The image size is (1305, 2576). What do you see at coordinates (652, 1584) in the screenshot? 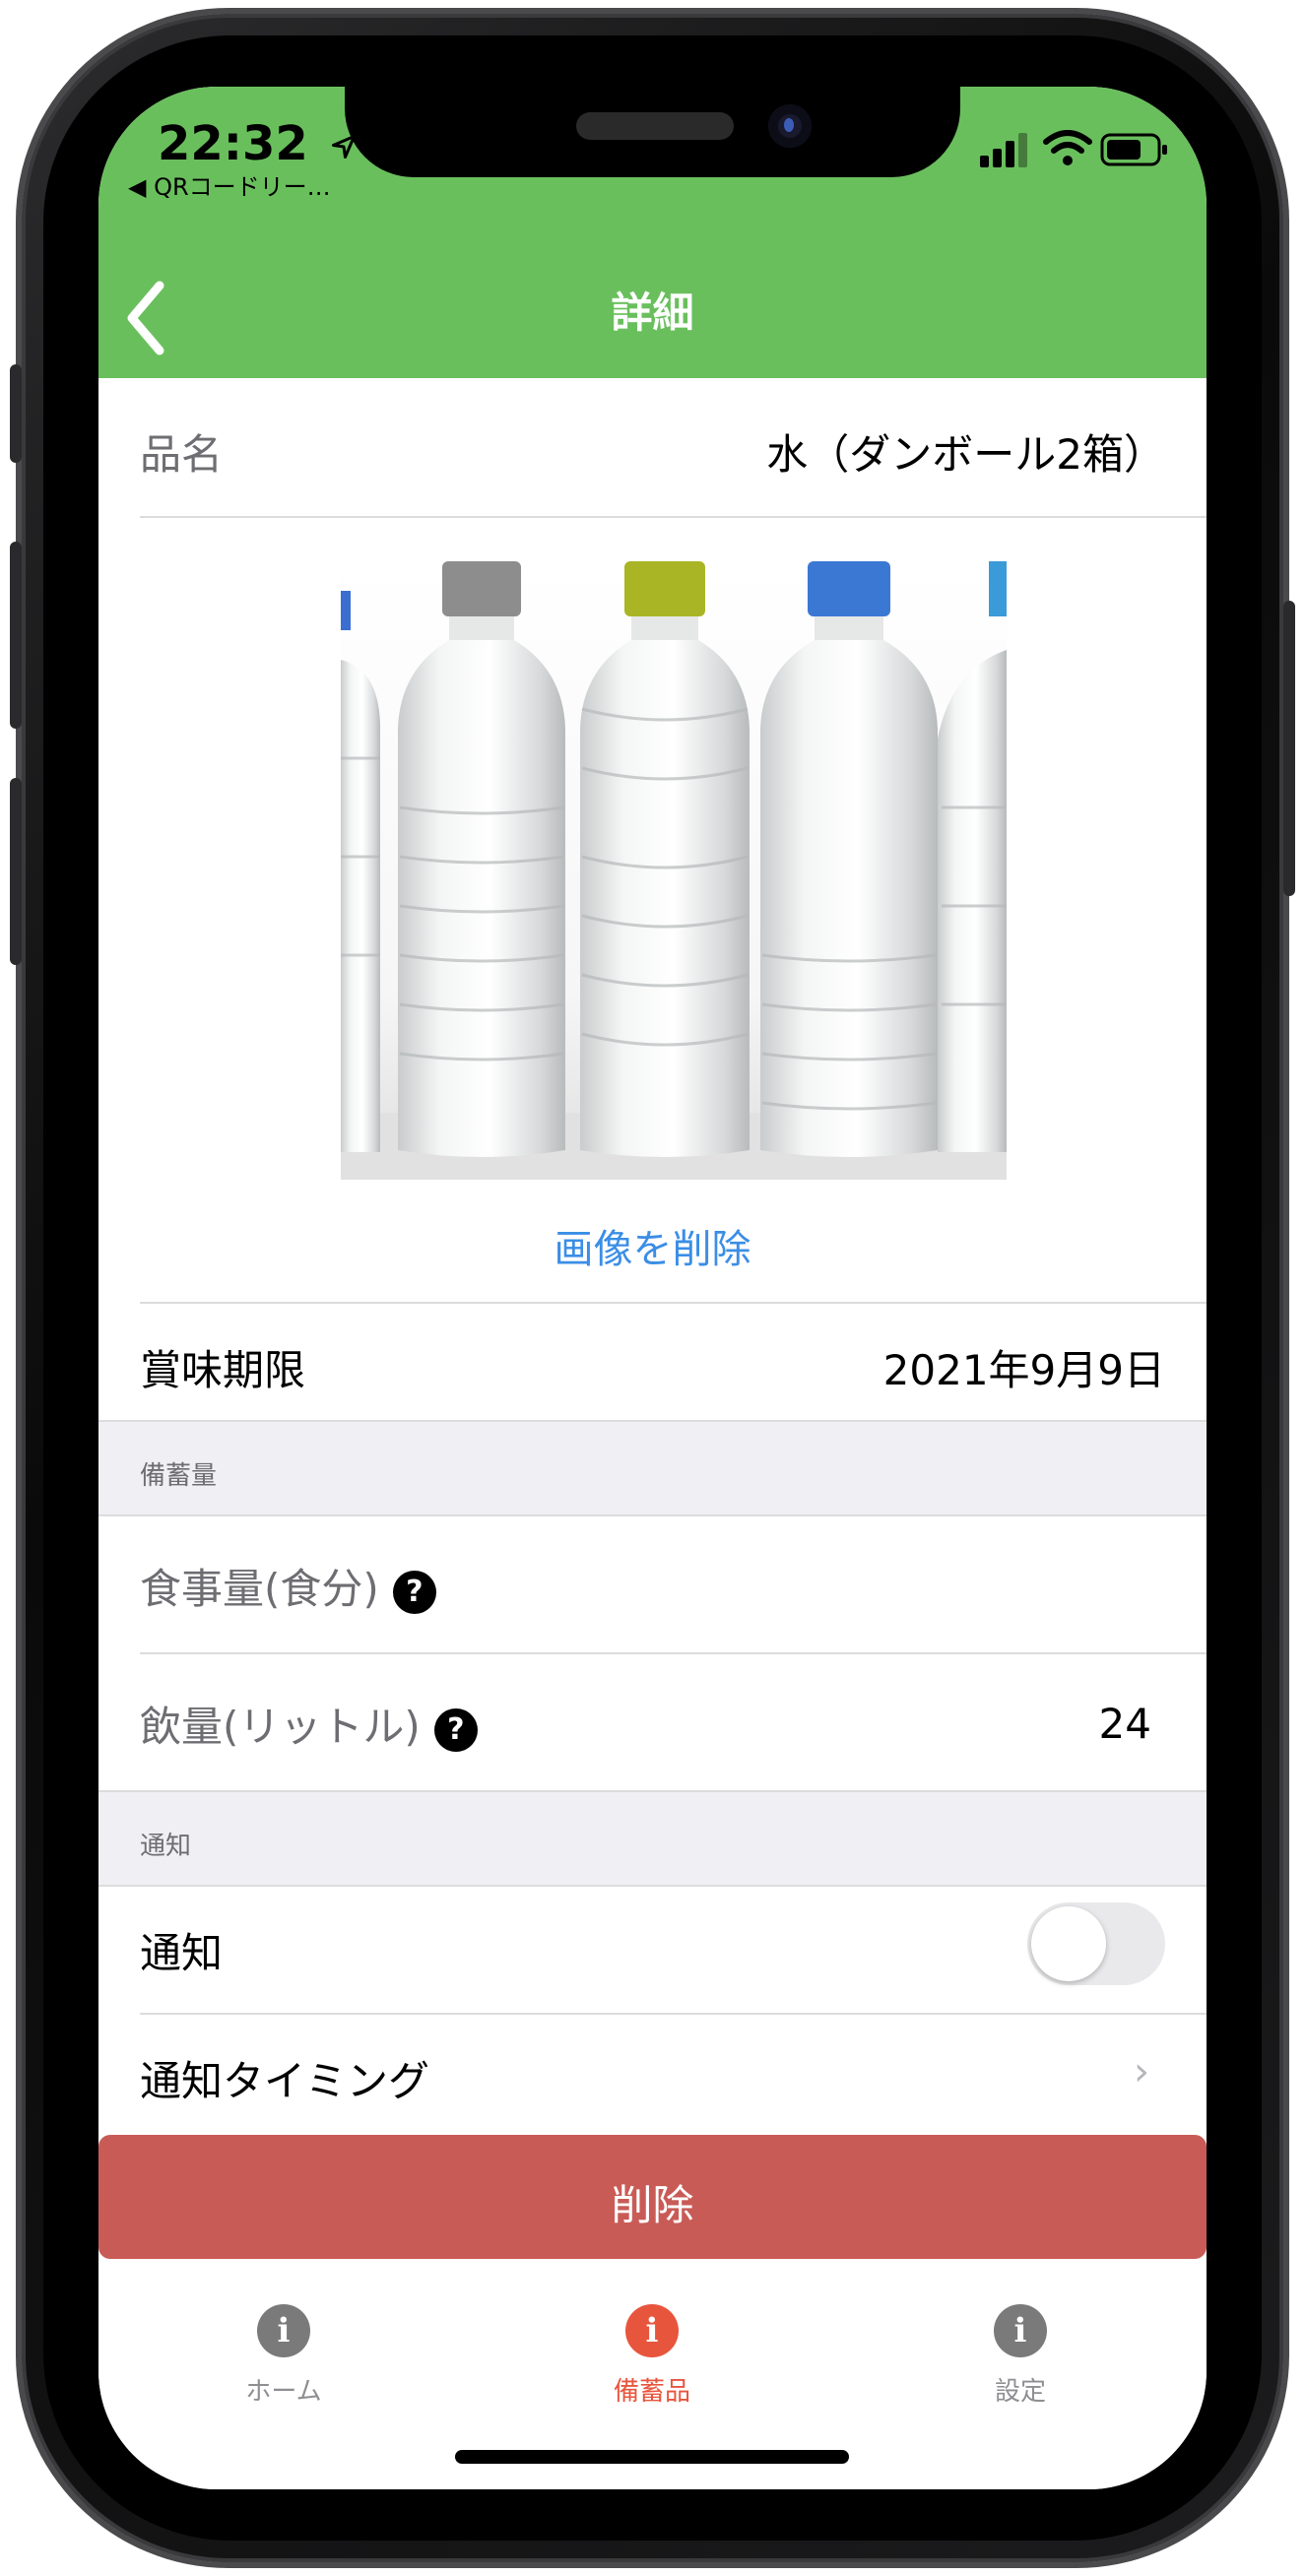
I see `meals-row: 食事量(食分)?` at bounding box center [652, 1584].